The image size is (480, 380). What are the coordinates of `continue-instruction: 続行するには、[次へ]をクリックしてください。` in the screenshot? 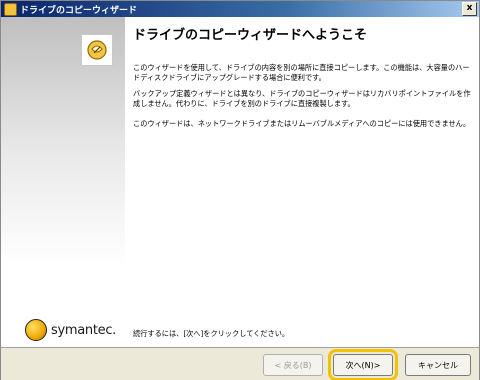 It's located at (211, 333).